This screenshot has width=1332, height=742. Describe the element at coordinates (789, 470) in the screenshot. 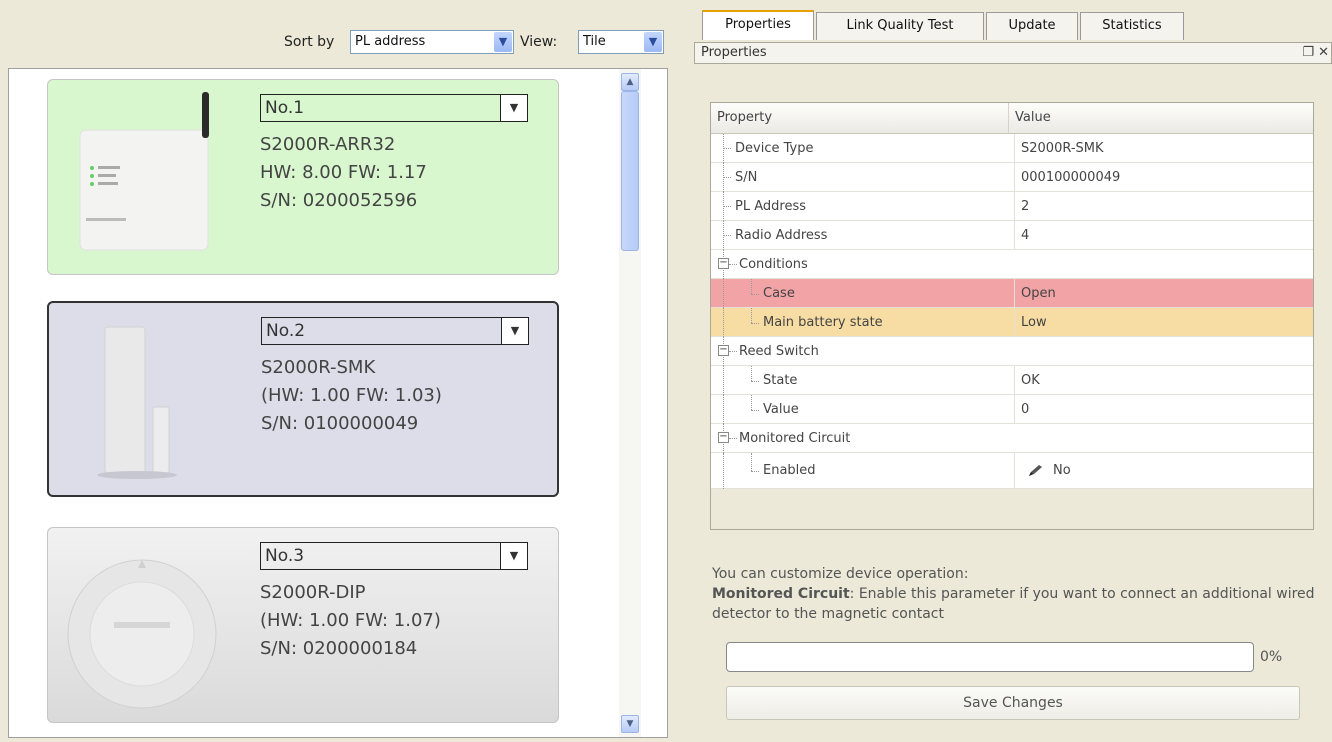

I see `property-name: Enabled` at that location.